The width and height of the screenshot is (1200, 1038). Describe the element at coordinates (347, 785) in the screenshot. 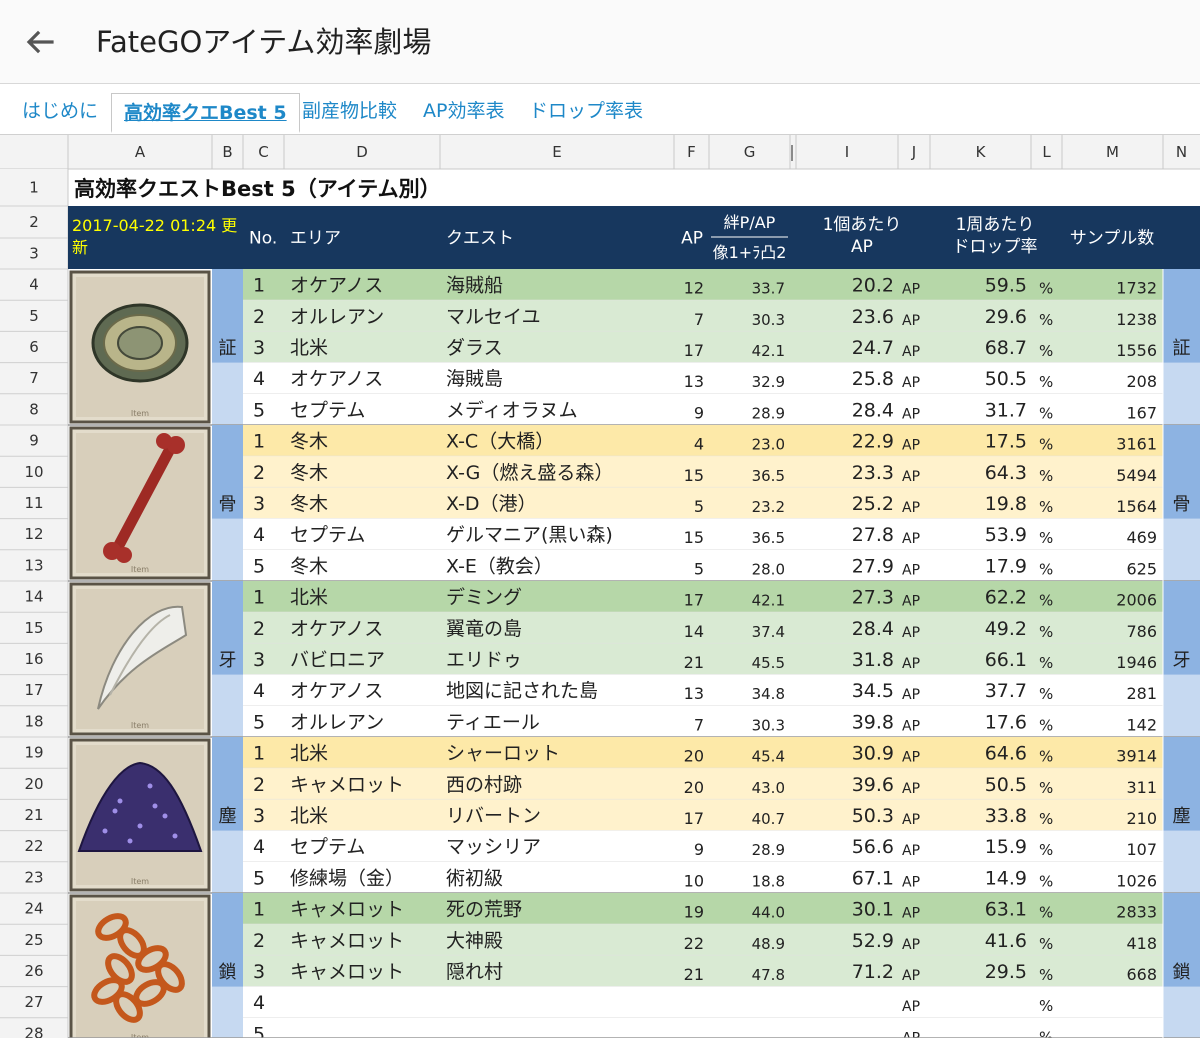

I see `cell-area: キャメロット` at that location.